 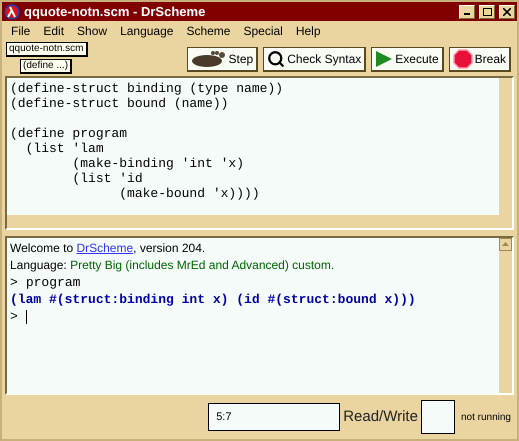 What do you see at coordinates (53, 282) in the screenshot?
I see `input-text: program` at bounding box center [53, 282].